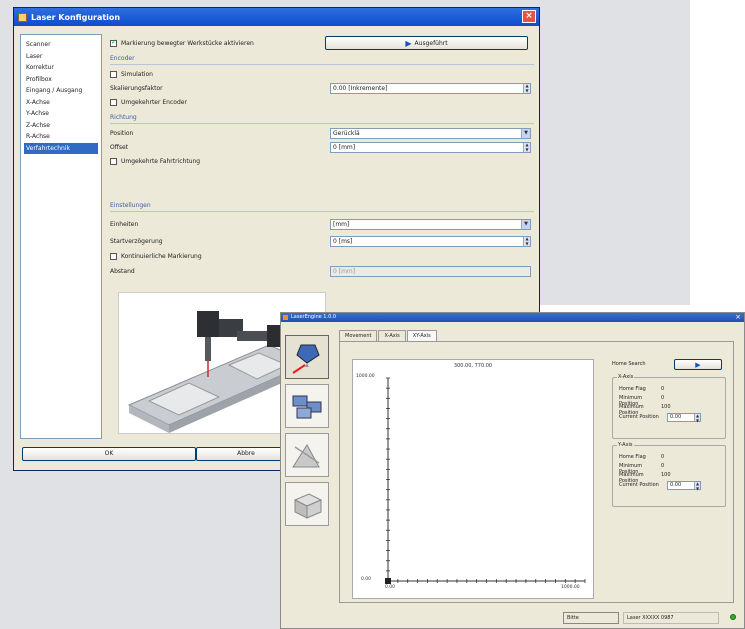  I want to click on section-position: Richtung, so click(322, 119).